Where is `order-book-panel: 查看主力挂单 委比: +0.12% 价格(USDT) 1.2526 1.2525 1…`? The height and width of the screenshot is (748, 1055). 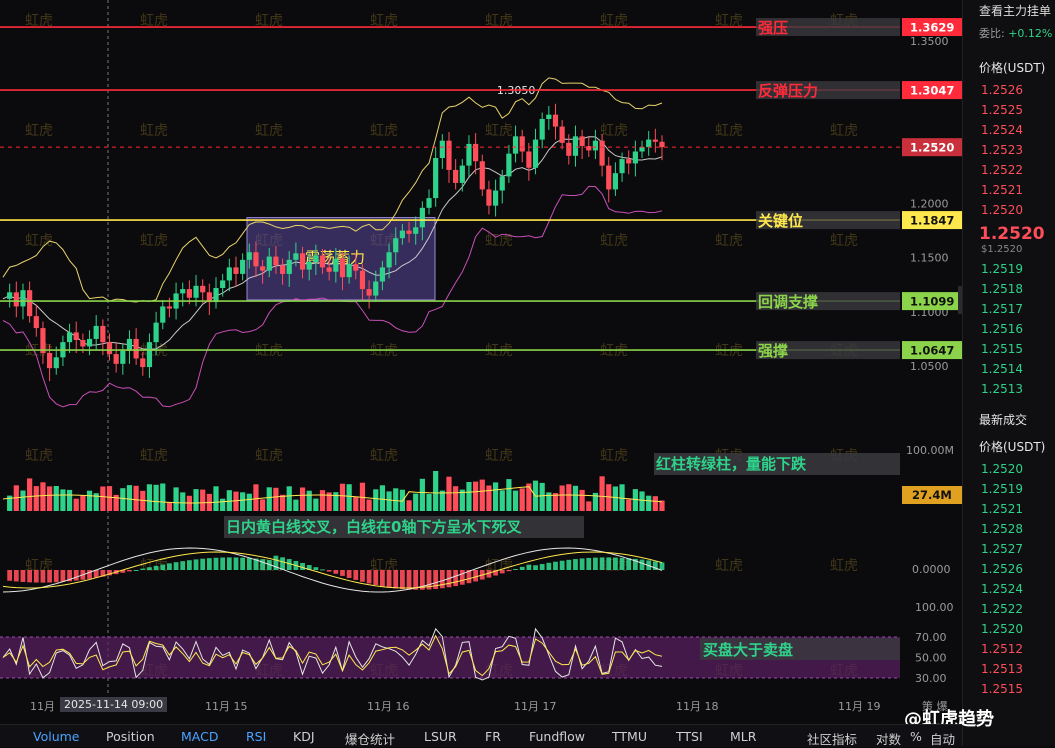
order-book-panel: 查看主力挂单 委比: +0.12% 价格(USDT) 1.2526 1.2525 1… is located at coordinates (1008, 373).